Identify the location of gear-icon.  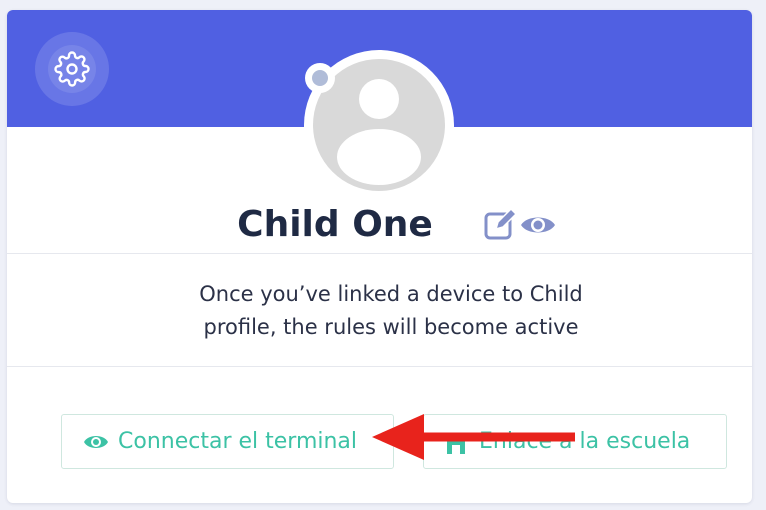
(72, 69).